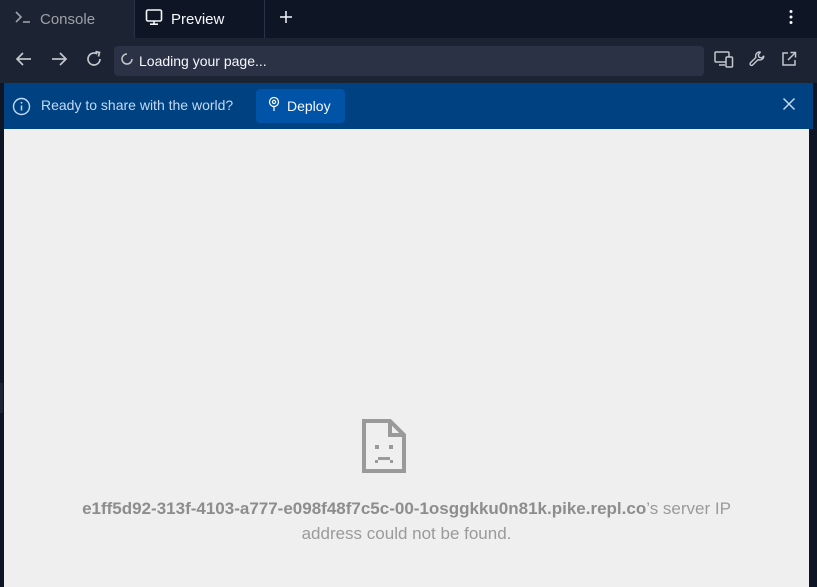 The image size is (817, 587). I want to click on device-preview-button, so click(724, 61).